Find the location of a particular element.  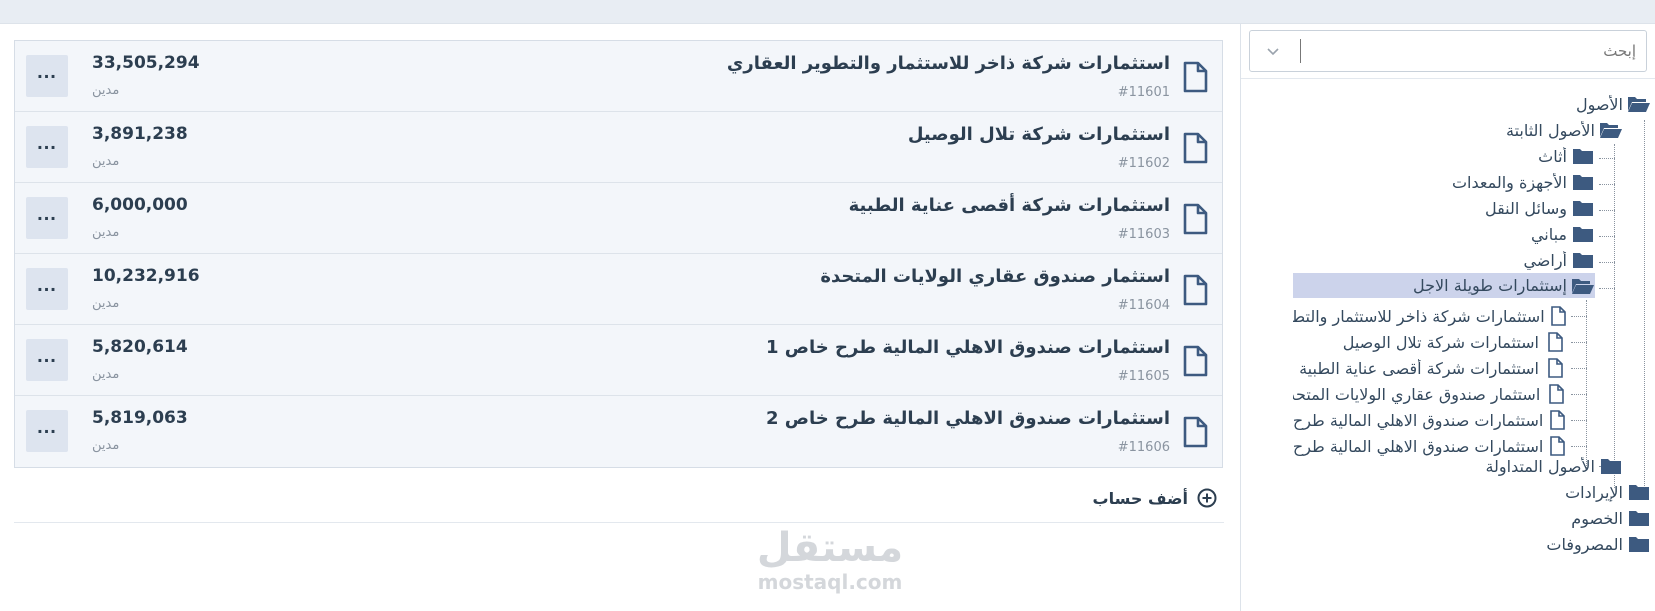

account-balance: 33,505,294 is located at coordinates (146, 63).